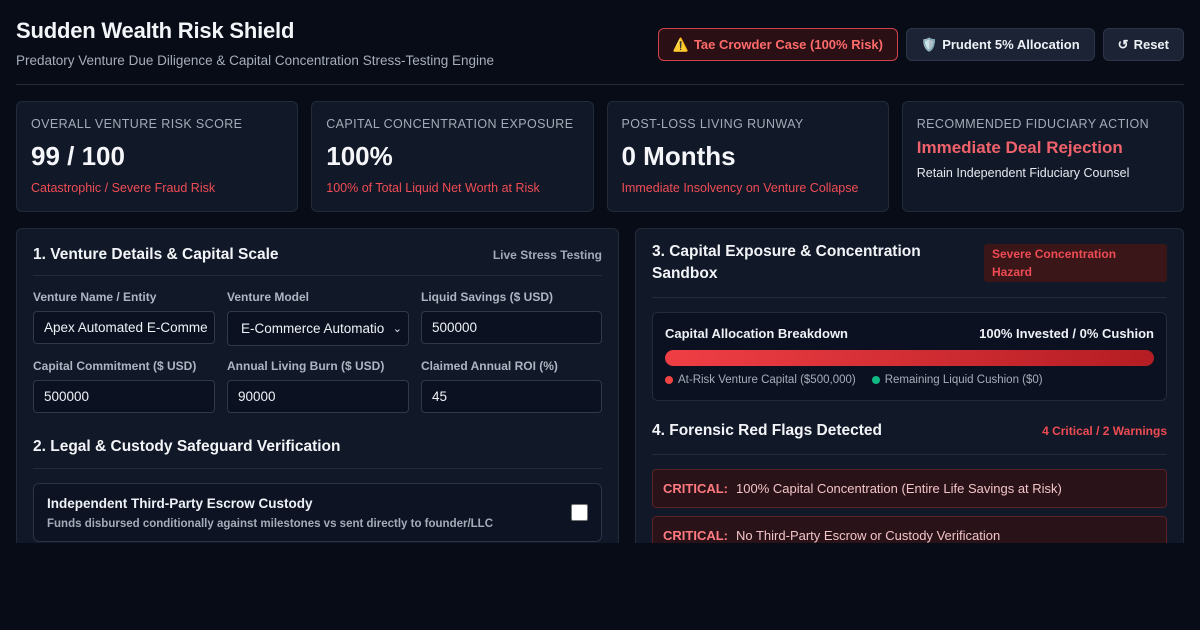  I want to click on venture-model-group: Venture Model E-Commerce Automatio ⌄, so click(318, 318).